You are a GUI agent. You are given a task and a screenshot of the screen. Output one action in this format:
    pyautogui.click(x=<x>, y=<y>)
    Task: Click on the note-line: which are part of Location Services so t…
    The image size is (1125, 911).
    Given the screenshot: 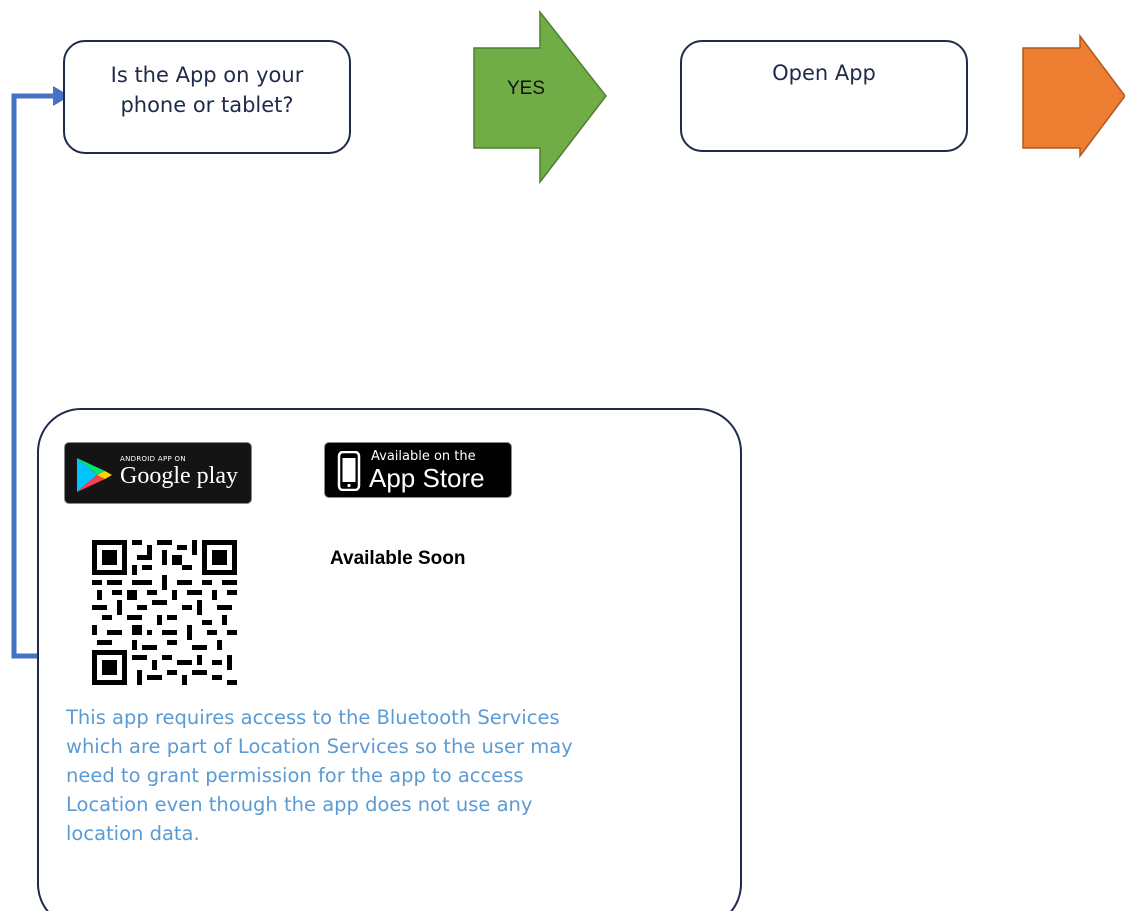 What is the action you would take?
    pyautogui.click(x=319, y=746)
    